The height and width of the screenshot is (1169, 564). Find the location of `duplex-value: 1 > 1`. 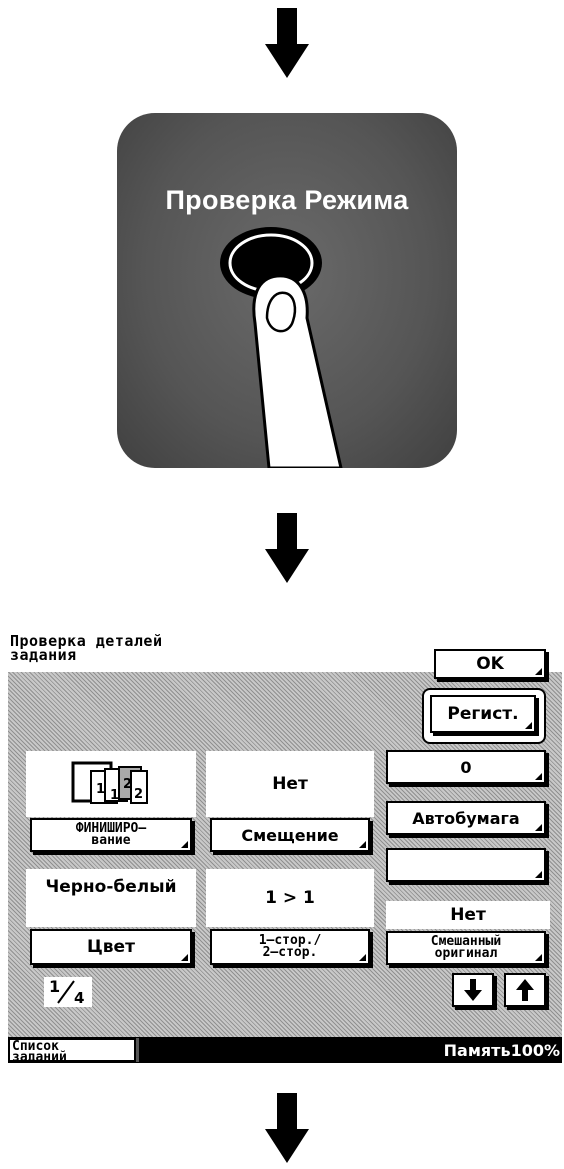

duplex-value: 1 > 1 is located at coordinates (290, 898).